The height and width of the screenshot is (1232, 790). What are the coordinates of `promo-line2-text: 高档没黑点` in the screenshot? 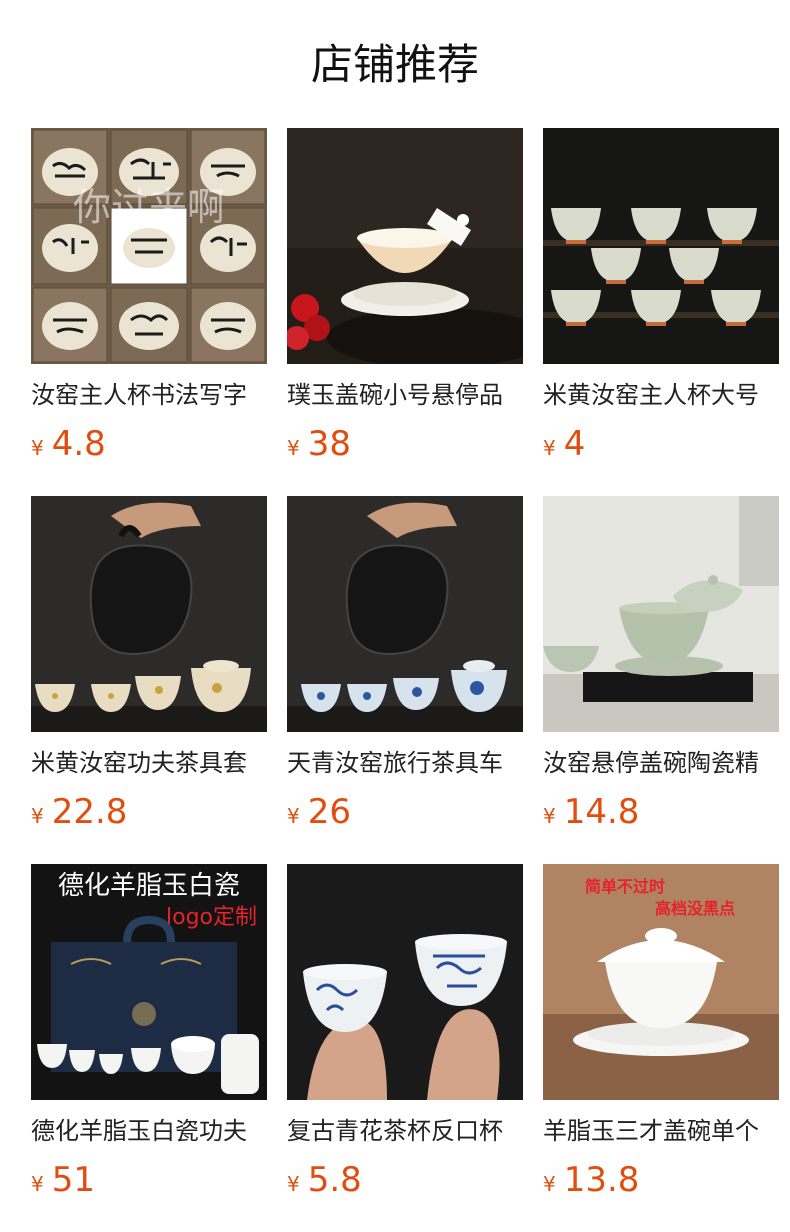 It's located at (695, 908).